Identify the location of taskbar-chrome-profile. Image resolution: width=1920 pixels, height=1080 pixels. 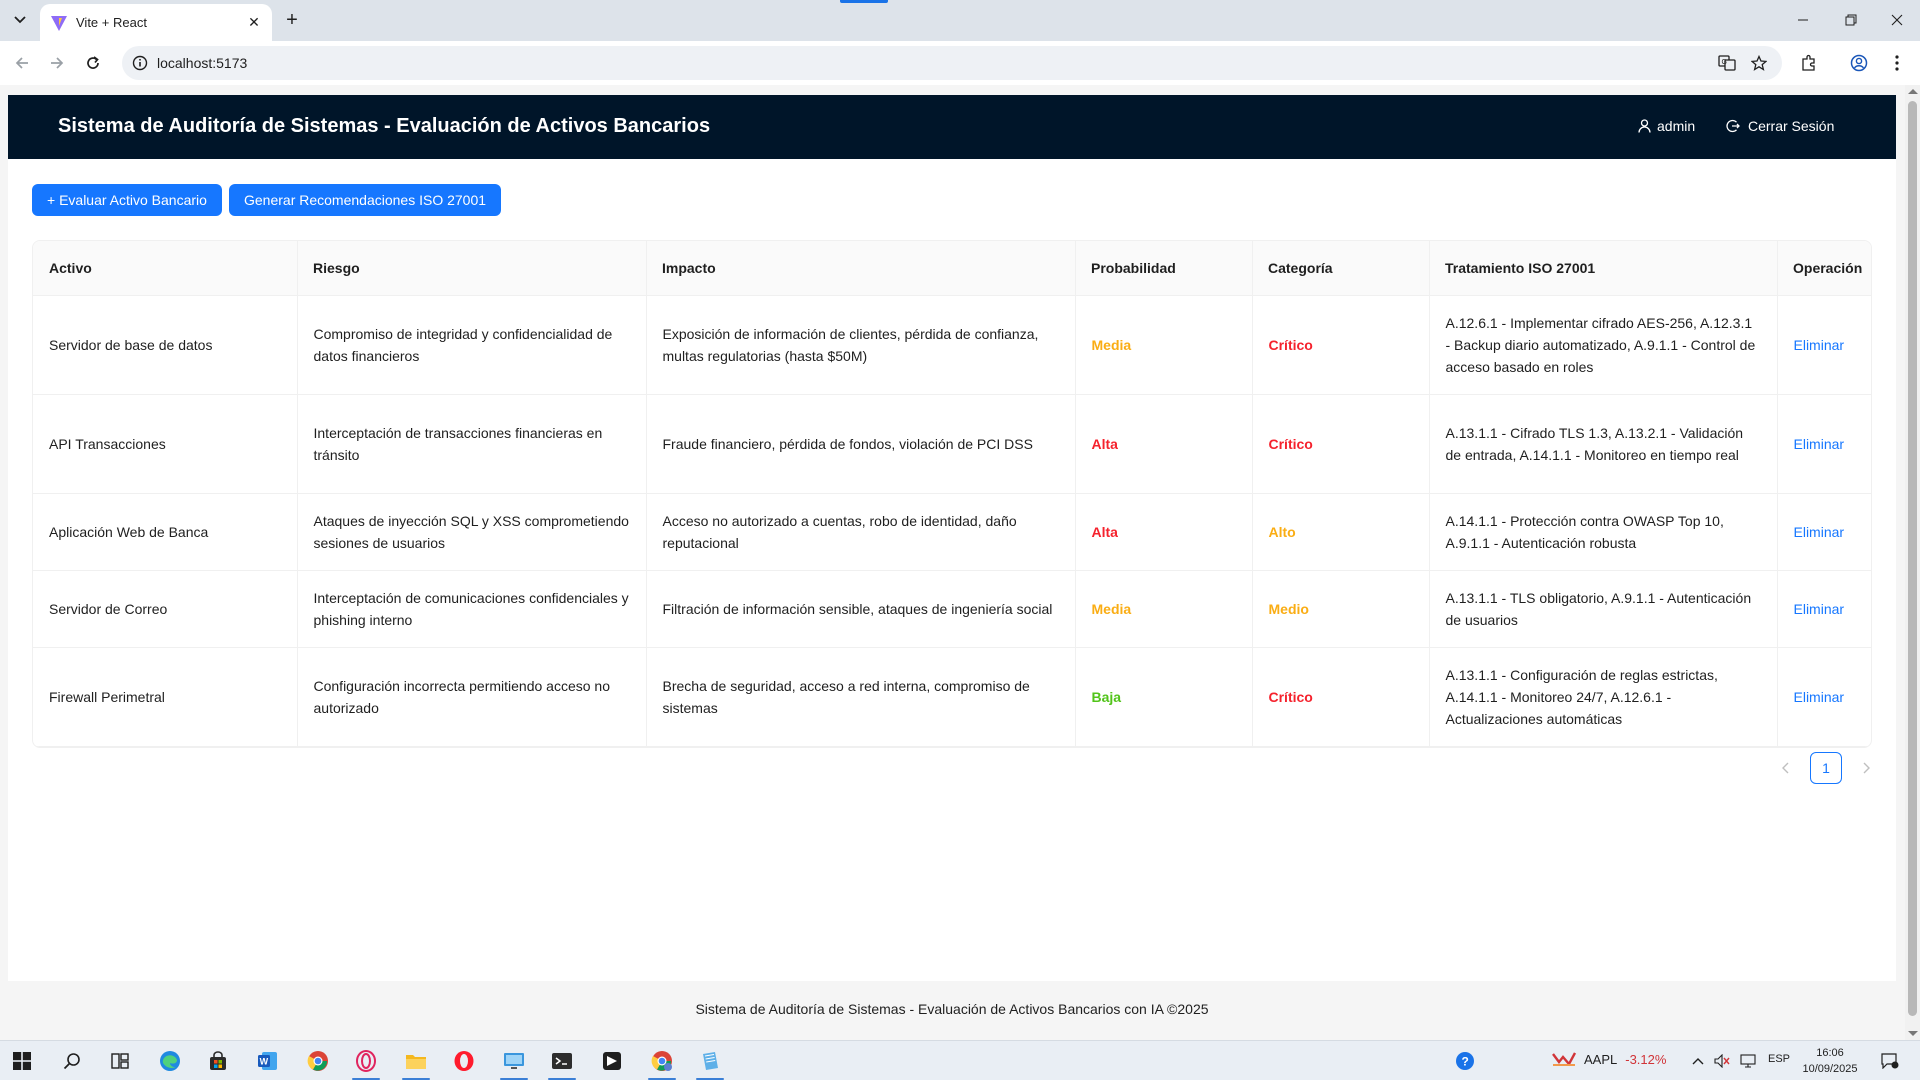
(662, 1062).